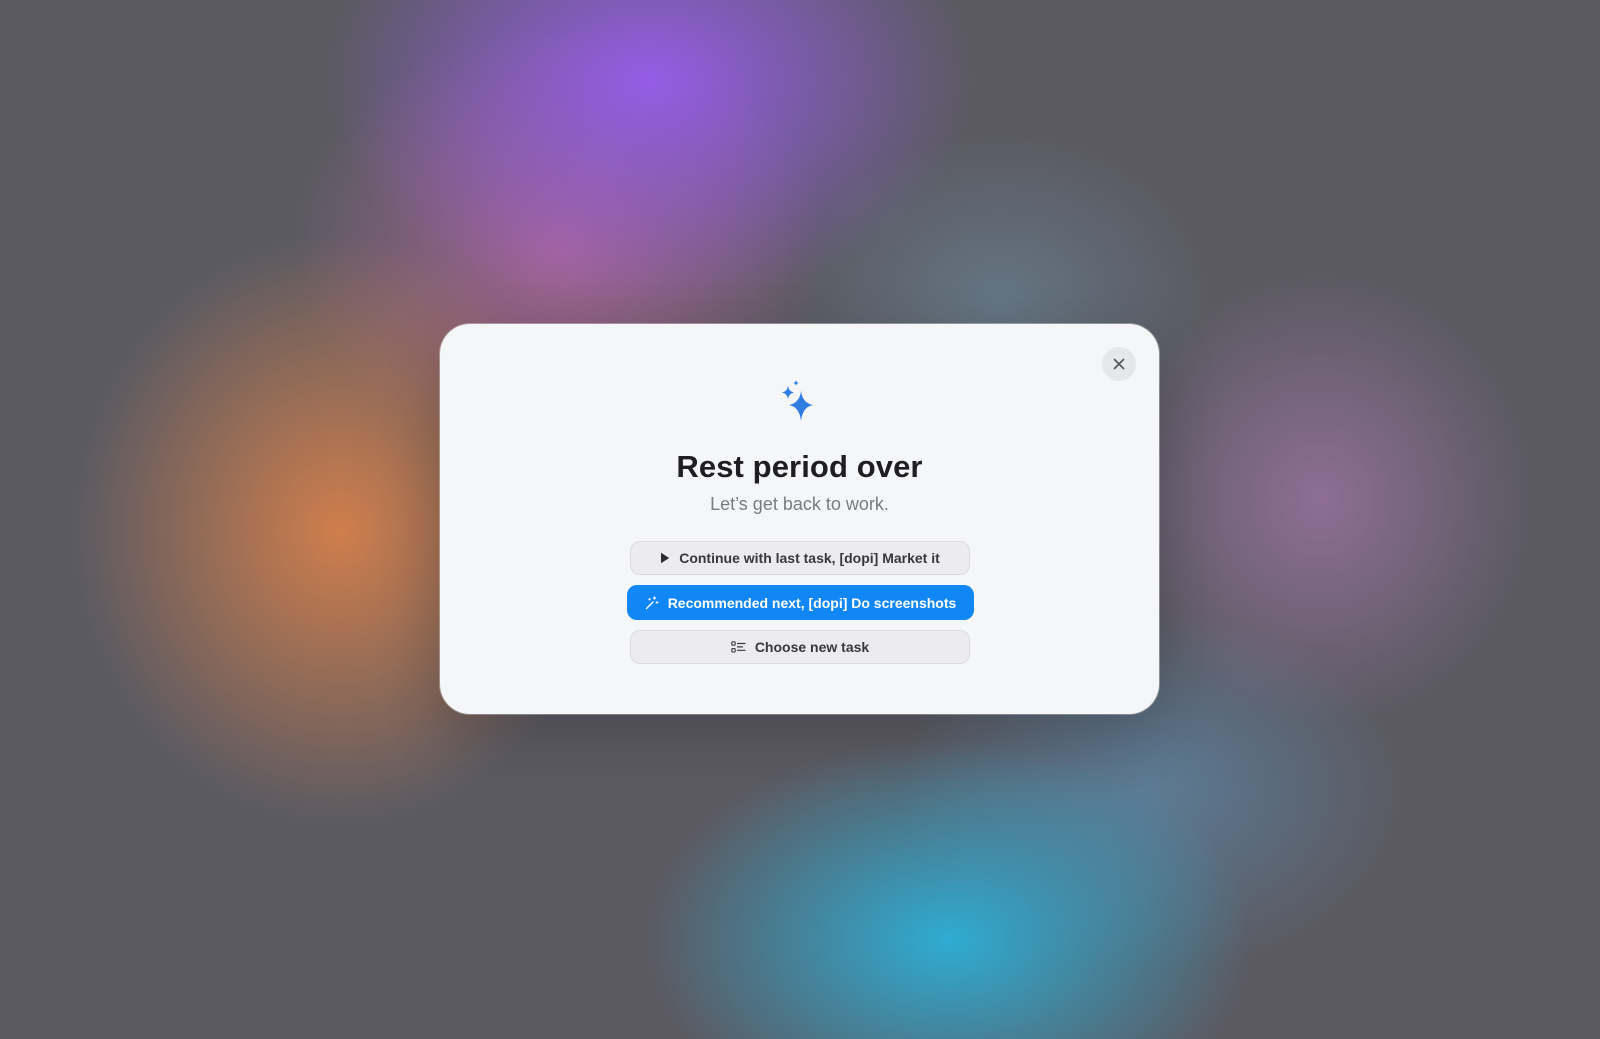  I want to click on close-icon, so click(1119, 364).